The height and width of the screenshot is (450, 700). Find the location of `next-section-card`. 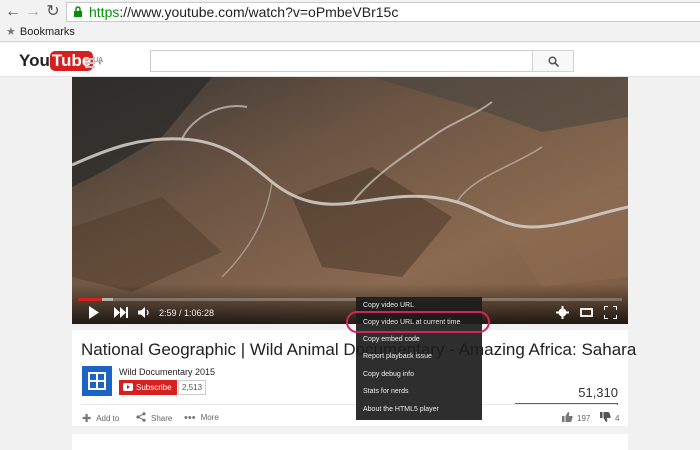

next-section-card is located at coordinates (350, 442).